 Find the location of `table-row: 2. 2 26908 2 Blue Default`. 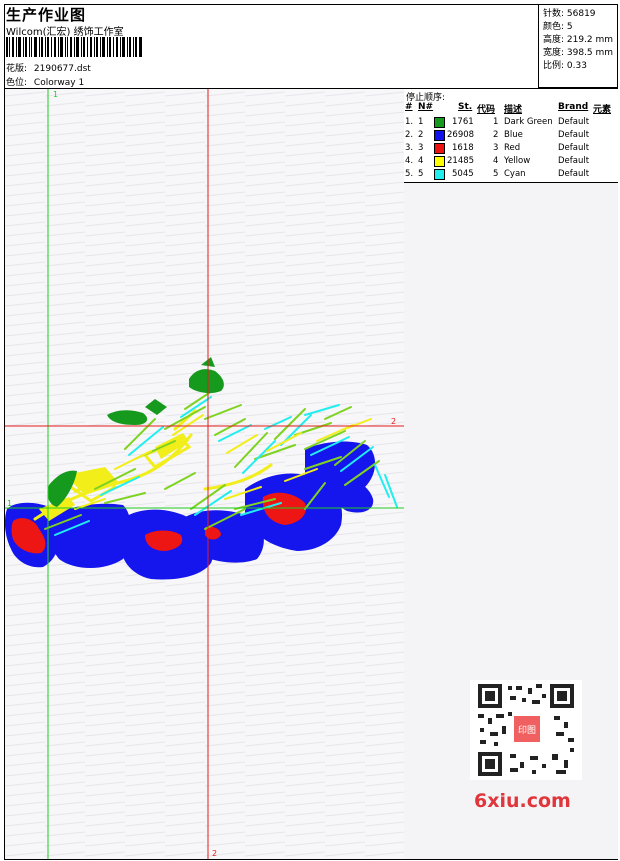

table-row: 2. 2 26908 2 Blue Default is located at coordinates (511, 135).